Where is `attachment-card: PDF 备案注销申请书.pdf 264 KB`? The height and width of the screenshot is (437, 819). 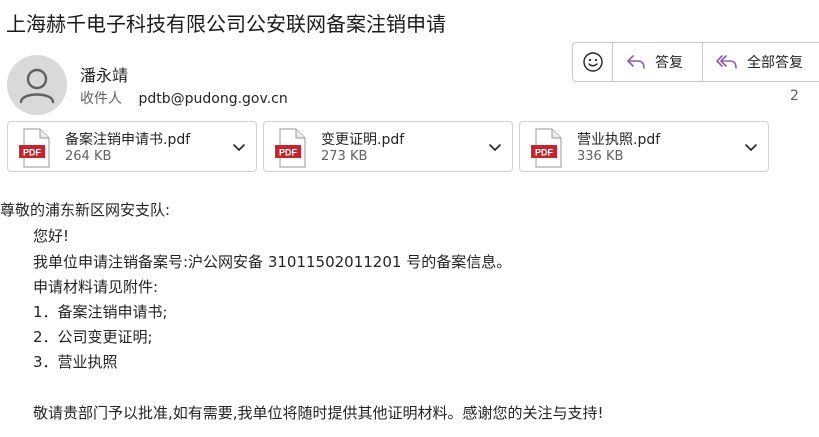 attachment-card: PDF 备案注销申请书.pdf 264 KB is located at coordinates (132, 146).